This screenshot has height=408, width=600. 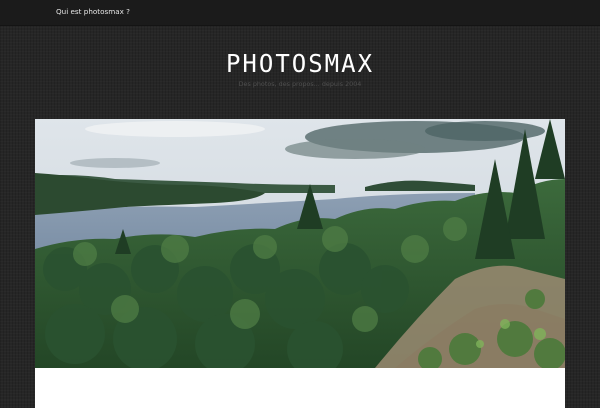 What do you see at coordinates (300, 84) in the screenshot?
I see `site-tagline: Des photos, des propos... depuis 2004` at bounding box center [300, 84].